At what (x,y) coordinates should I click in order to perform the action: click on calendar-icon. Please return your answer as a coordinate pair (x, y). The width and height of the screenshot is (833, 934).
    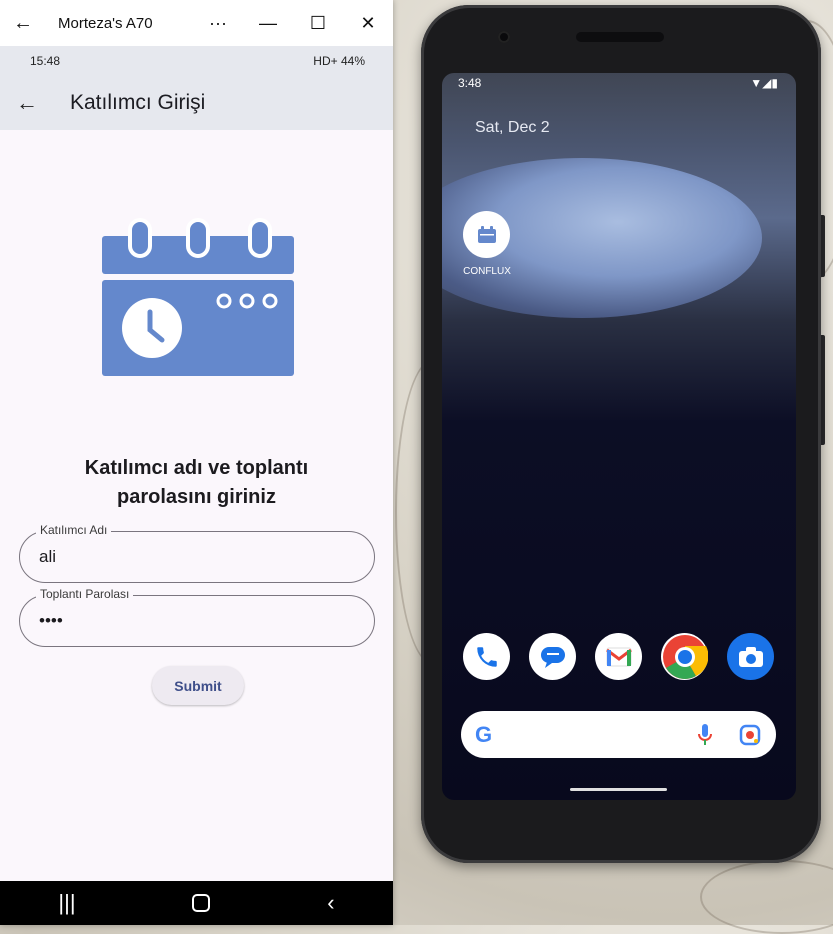
    Looking at the image, I should click on (486, 234).